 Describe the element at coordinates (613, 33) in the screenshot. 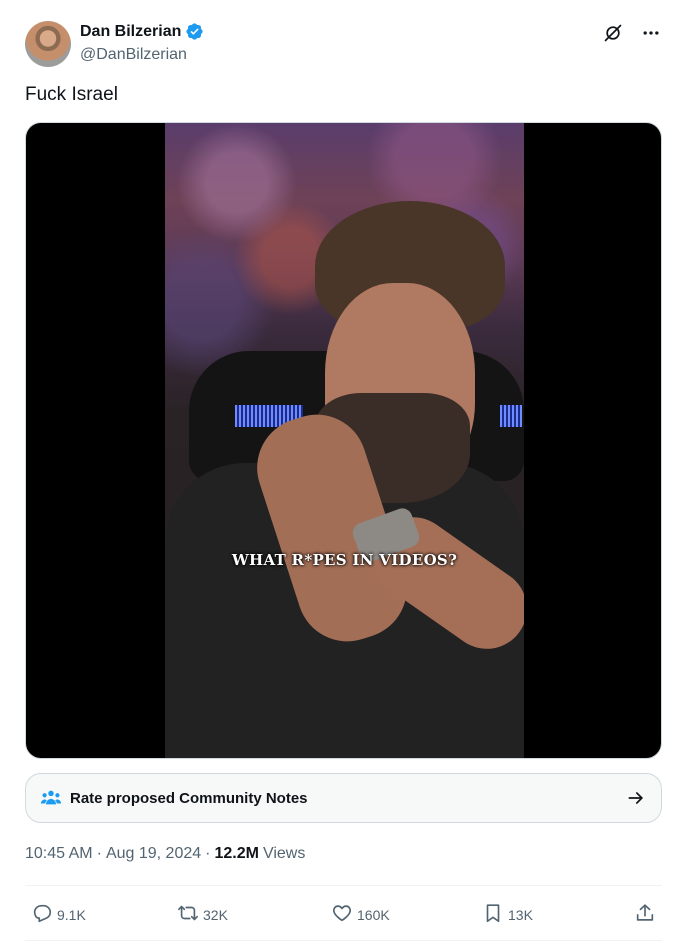

I see `grok-icon` at that location.